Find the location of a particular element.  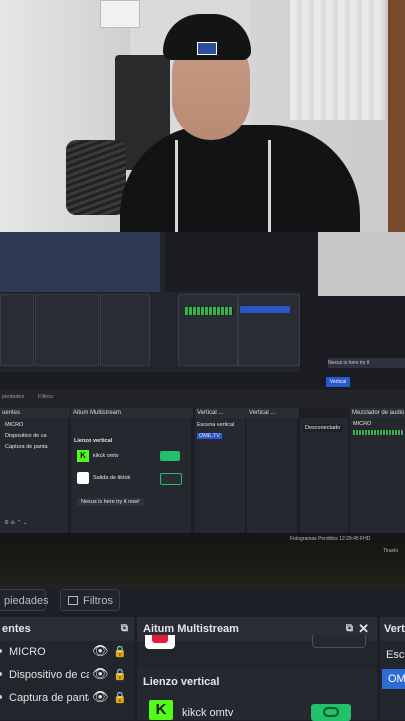

tab-properties: piedades is located at coordinates (24, 600).